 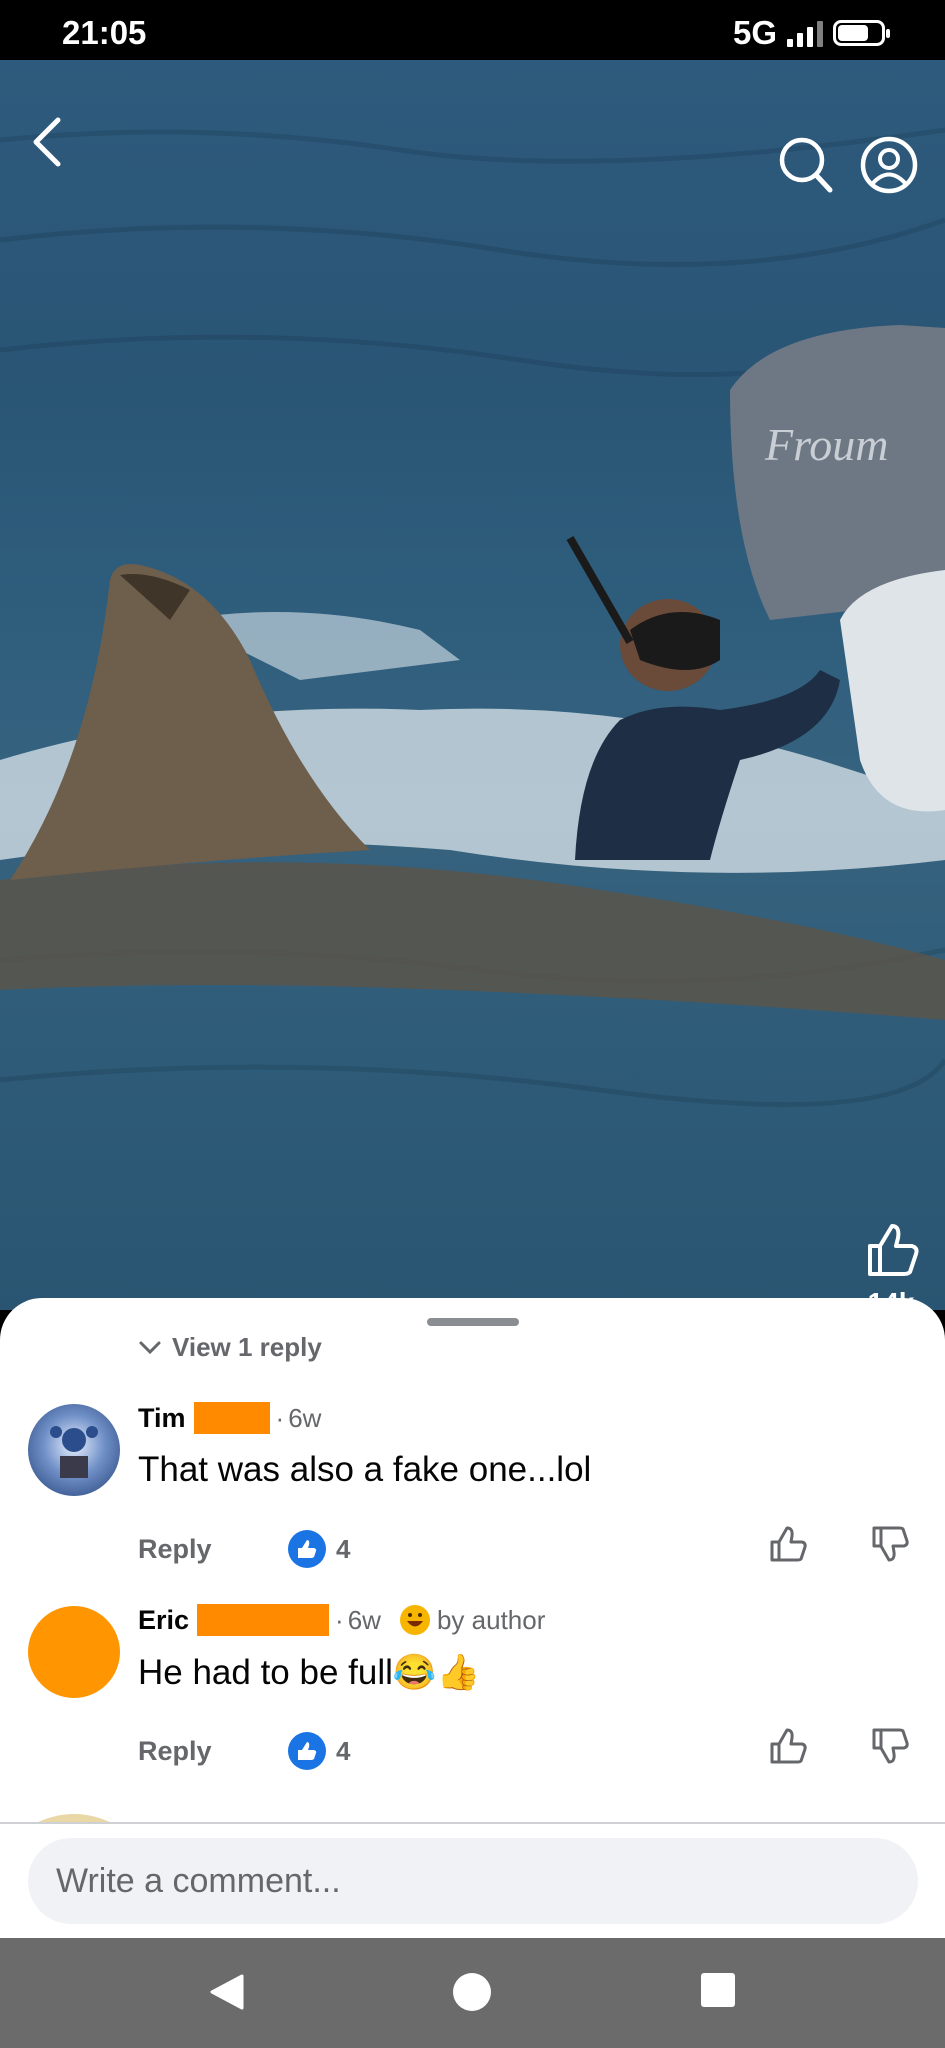 I want to click on view-replies-button: View 1 reply, so click(x=230, y=1347).